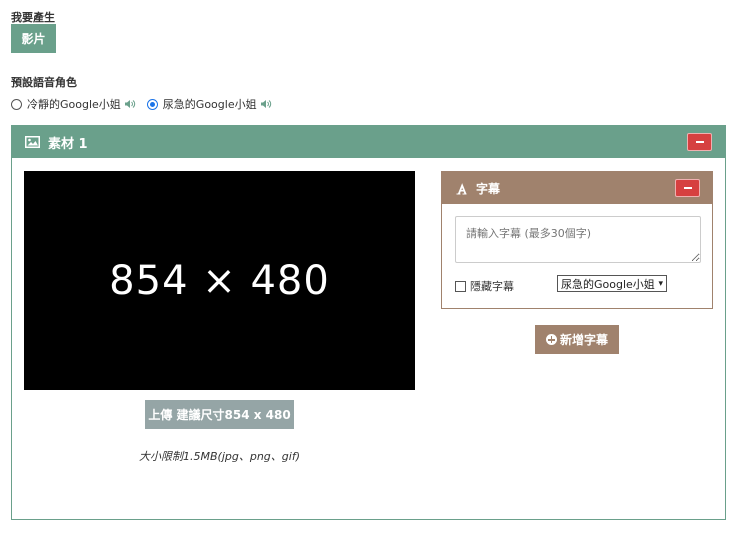 The height and width of the screenshot is (537, 740). Describe the element at coordinates (33, 38) in the screenshot. I see `video-button: 影片` at that location.